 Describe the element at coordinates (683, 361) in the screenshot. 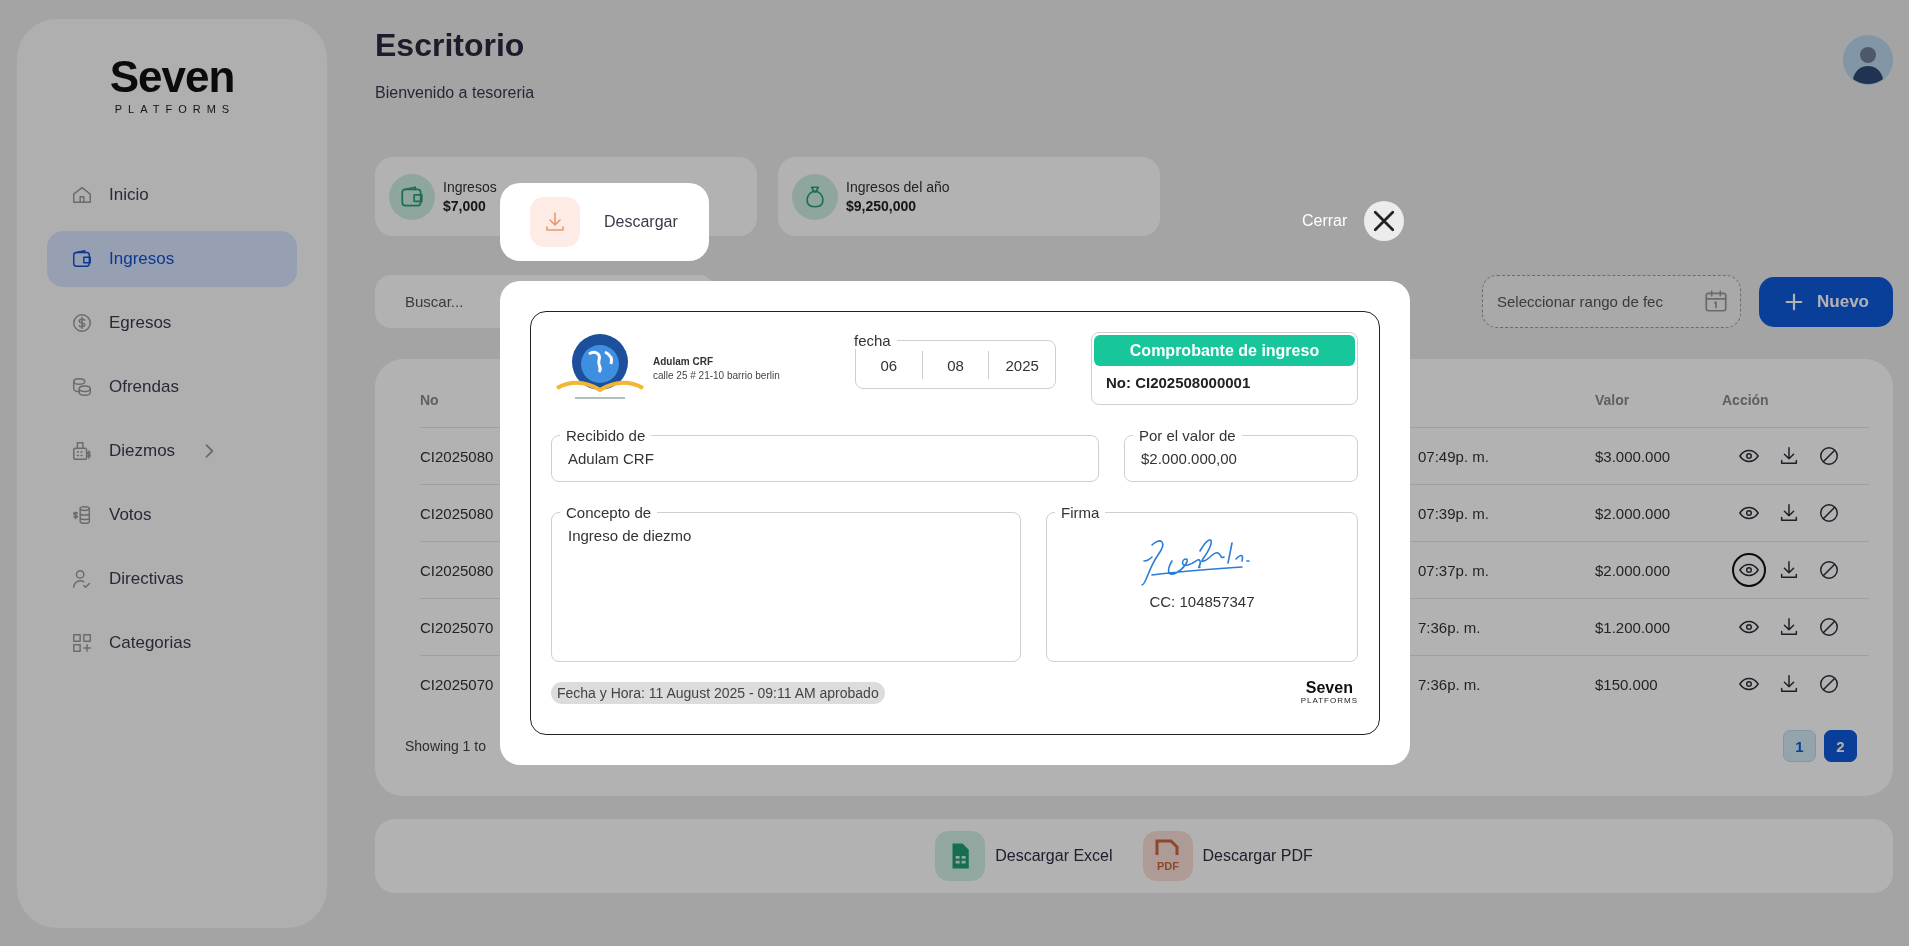

I see `church-name: Adulam CRF` at that location.